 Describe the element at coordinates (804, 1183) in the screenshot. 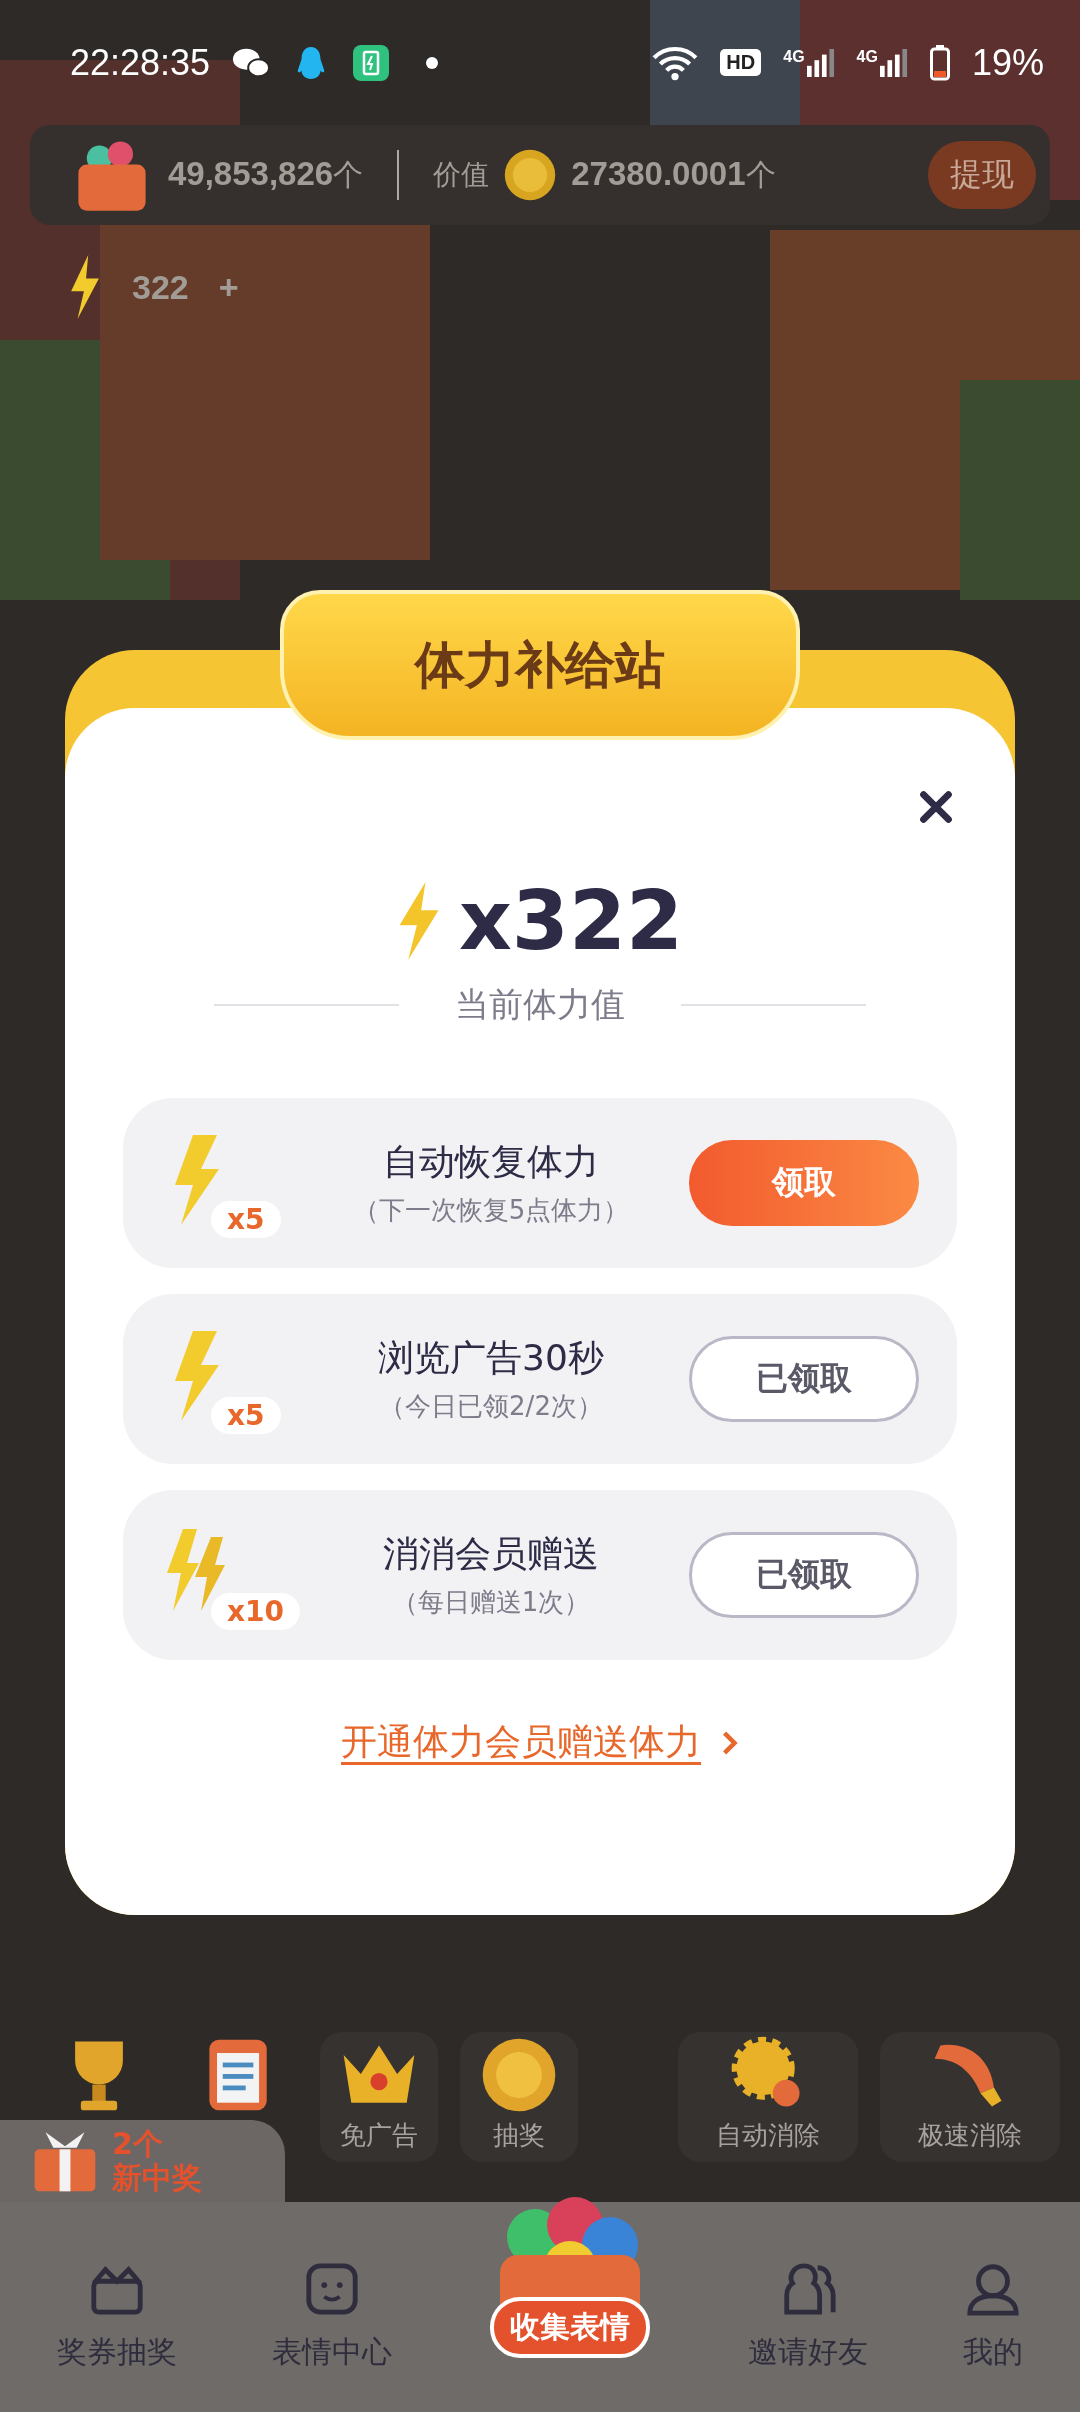

I see `claim-button: 领取` at that location.